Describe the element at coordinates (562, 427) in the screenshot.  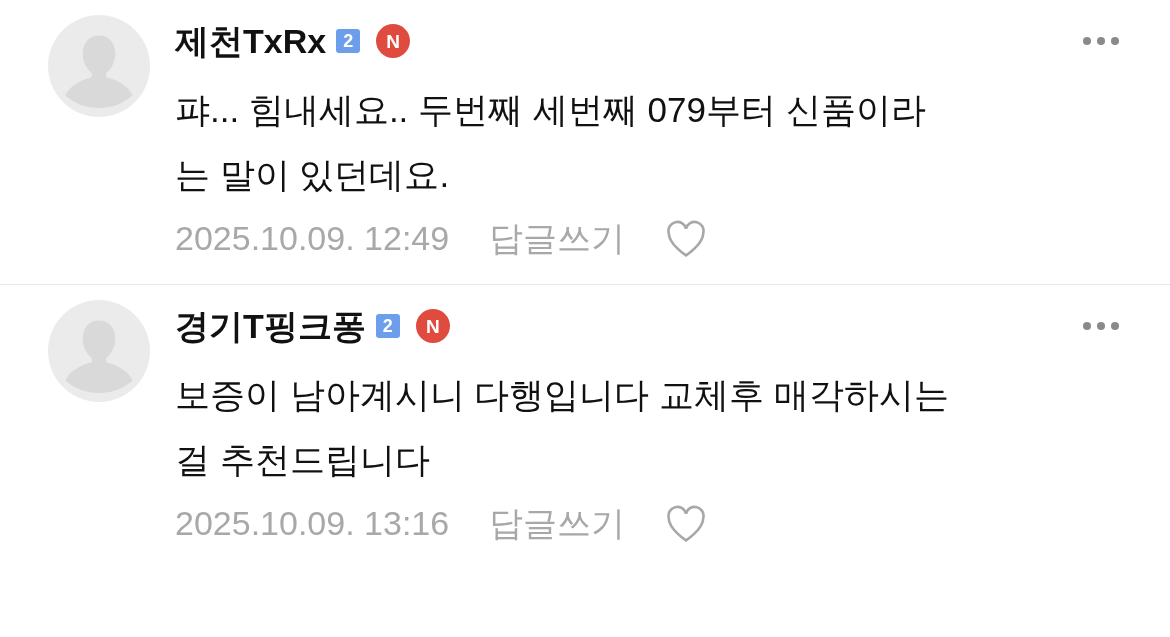
I see `comment-text: 보증이 남아계시니 다행입니다 교체후 매각하시는 걸 추천드립니다` at that location.